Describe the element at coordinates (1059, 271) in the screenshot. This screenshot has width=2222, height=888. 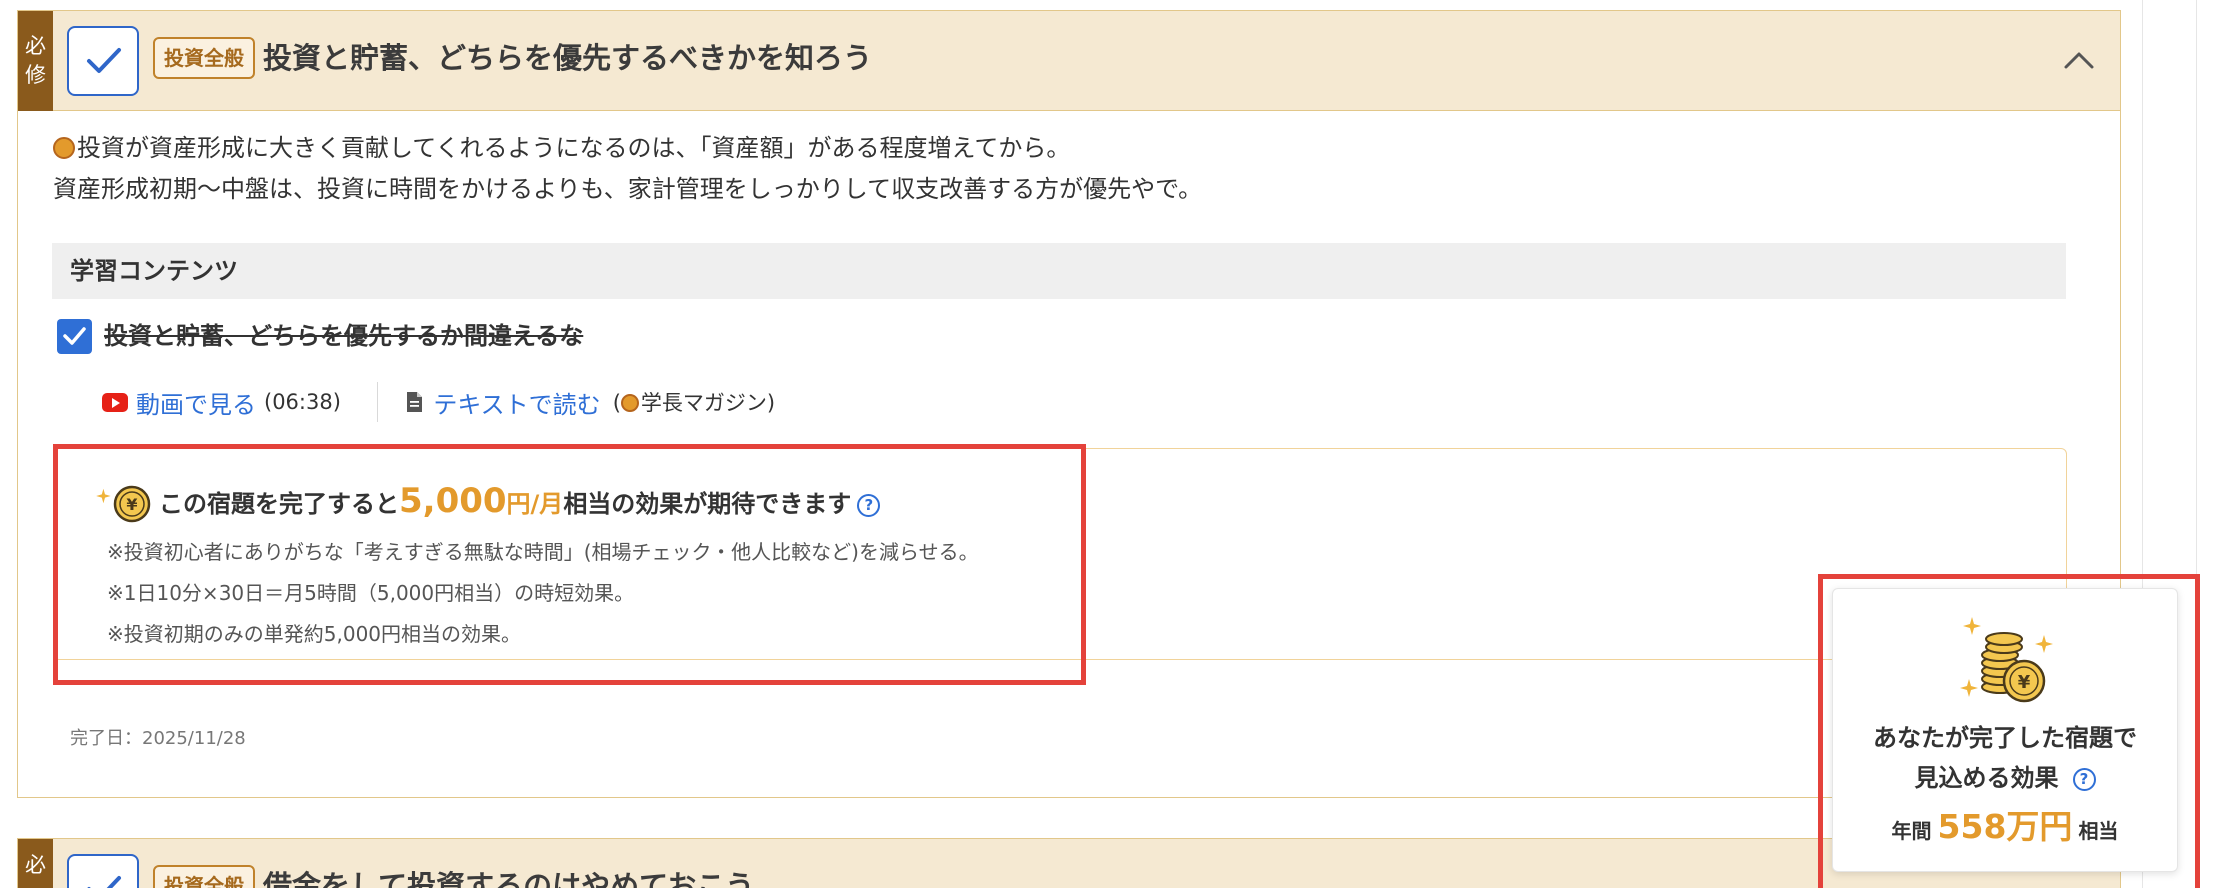
I see `section-label: 学習コンテンツ` at that location.